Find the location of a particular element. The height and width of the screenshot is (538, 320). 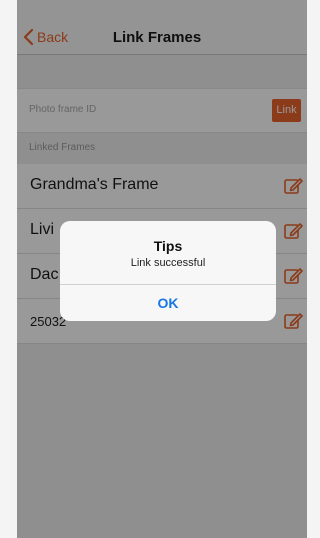

tips-alert-dialog: Tips Link successful OK is located at coordinates (168, 271).